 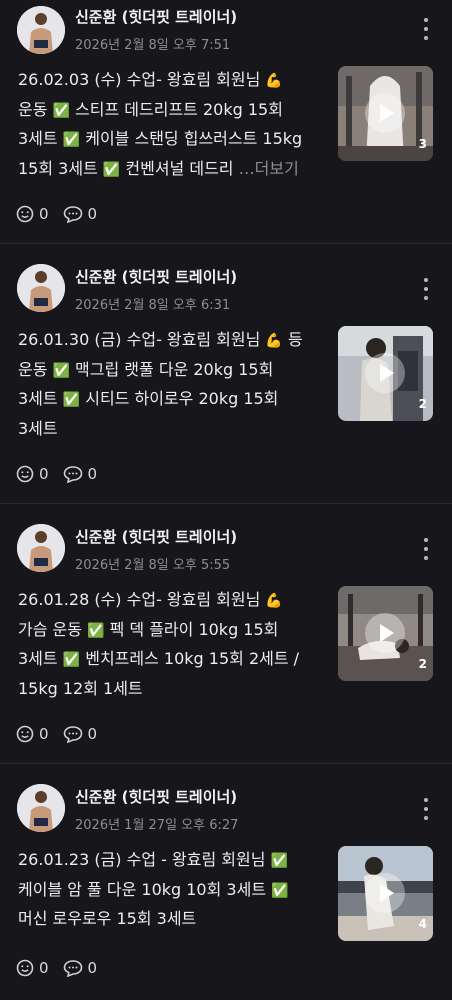 What do you see at coordinates (153, 305) in the screenshot?
I see `post-date: 2026년 2월 8일 오후 6:31` at bounding box center [153, 305].